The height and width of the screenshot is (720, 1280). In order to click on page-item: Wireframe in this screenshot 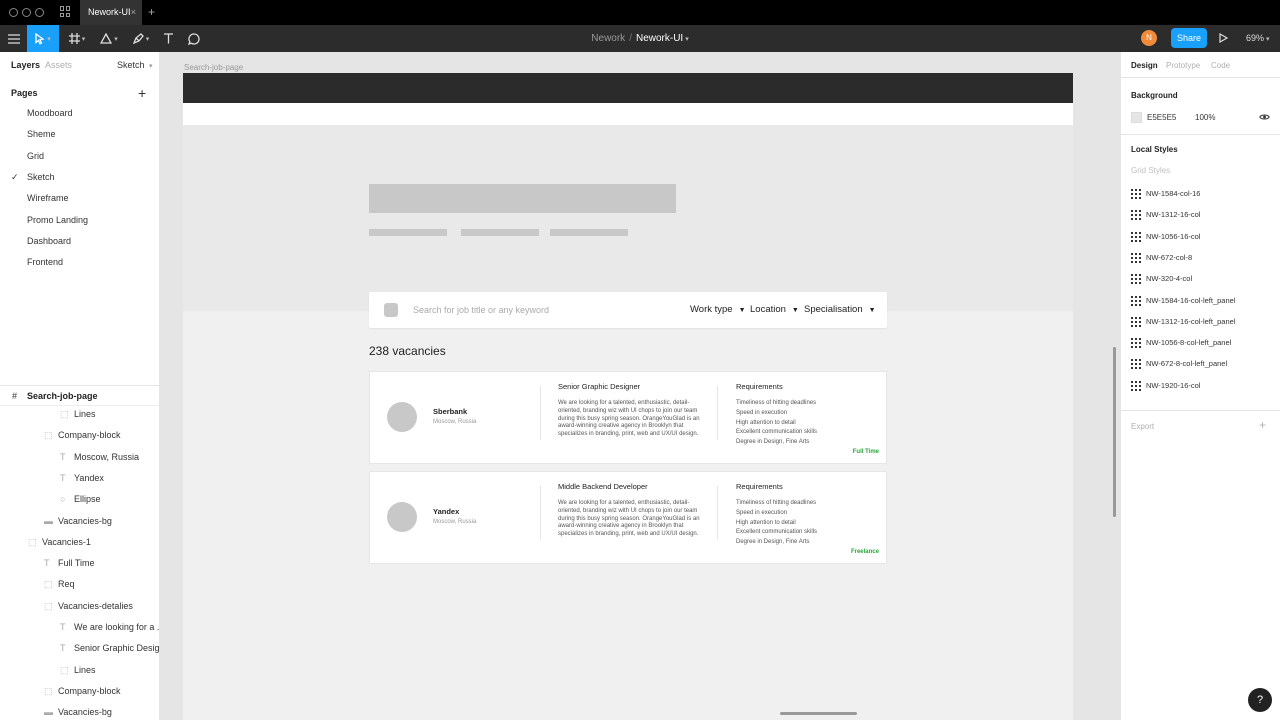, I will do `click(79, 198)`.